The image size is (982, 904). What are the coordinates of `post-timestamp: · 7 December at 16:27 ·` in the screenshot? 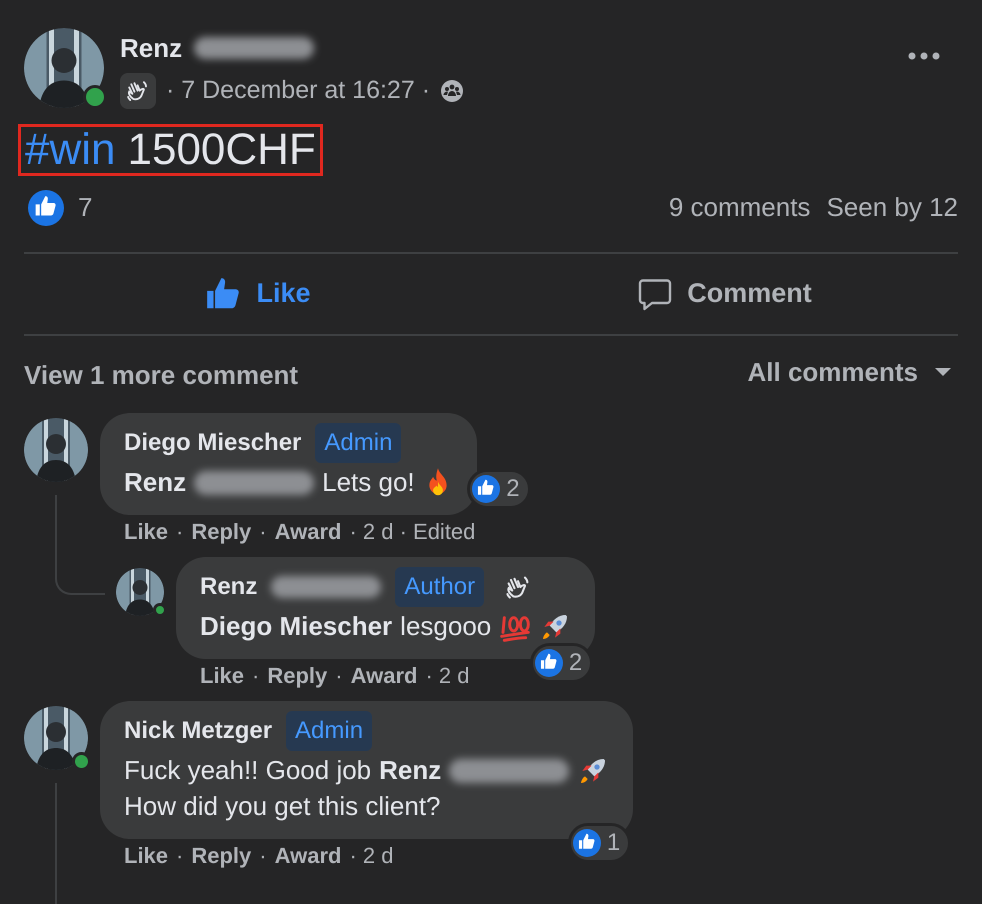 It's located at (298, 91).